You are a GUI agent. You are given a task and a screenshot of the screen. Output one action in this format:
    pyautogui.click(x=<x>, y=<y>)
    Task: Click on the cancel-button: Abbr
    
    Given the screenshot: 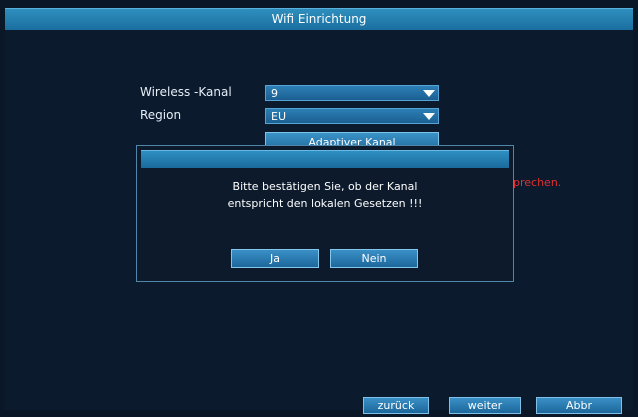 What is the action you would take?
    pyautogui.click(x=579, y=405)
    